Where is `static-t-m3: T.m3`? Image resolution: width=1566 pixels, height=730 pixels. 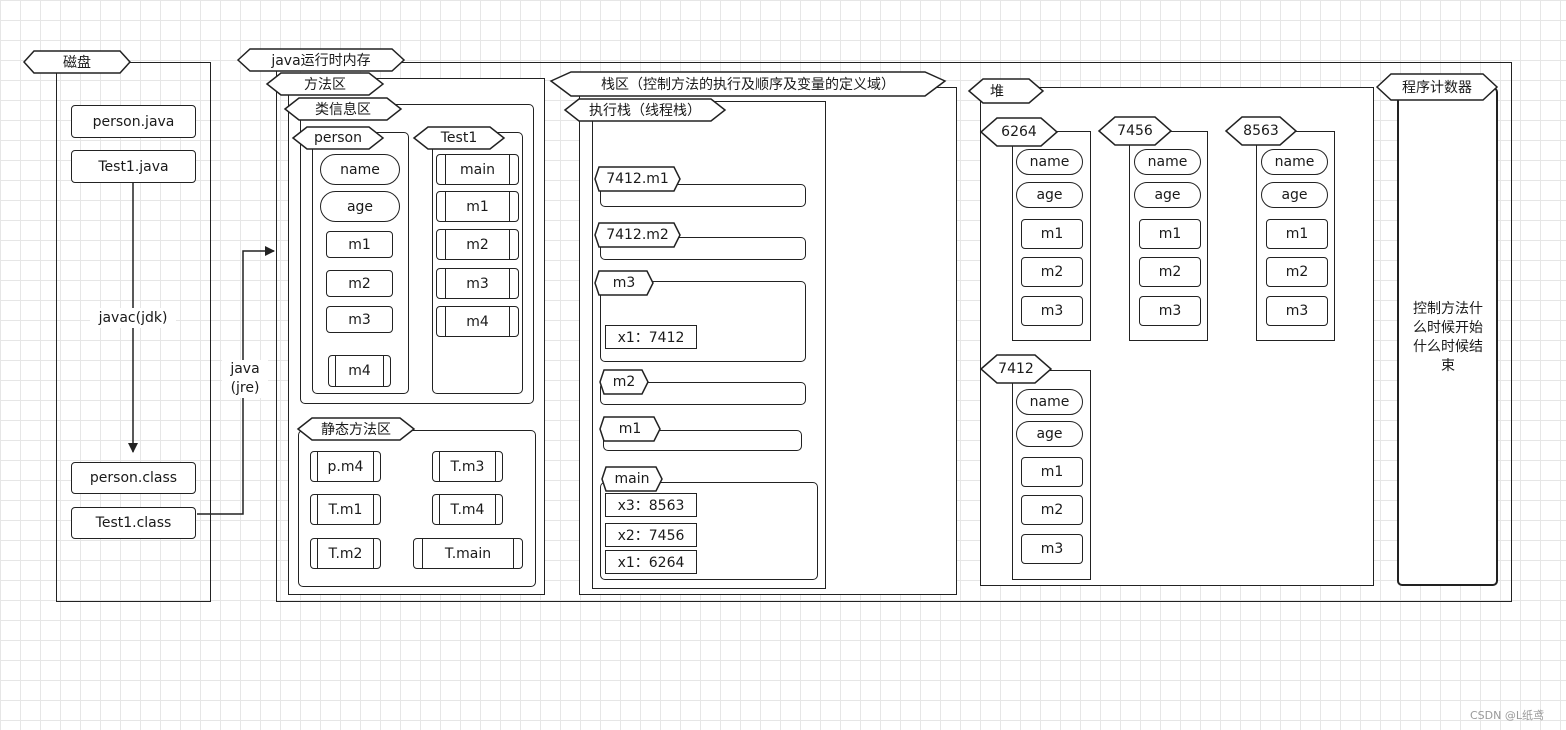
static-t-m3: T.m3 is located at coordinates (467, 466).